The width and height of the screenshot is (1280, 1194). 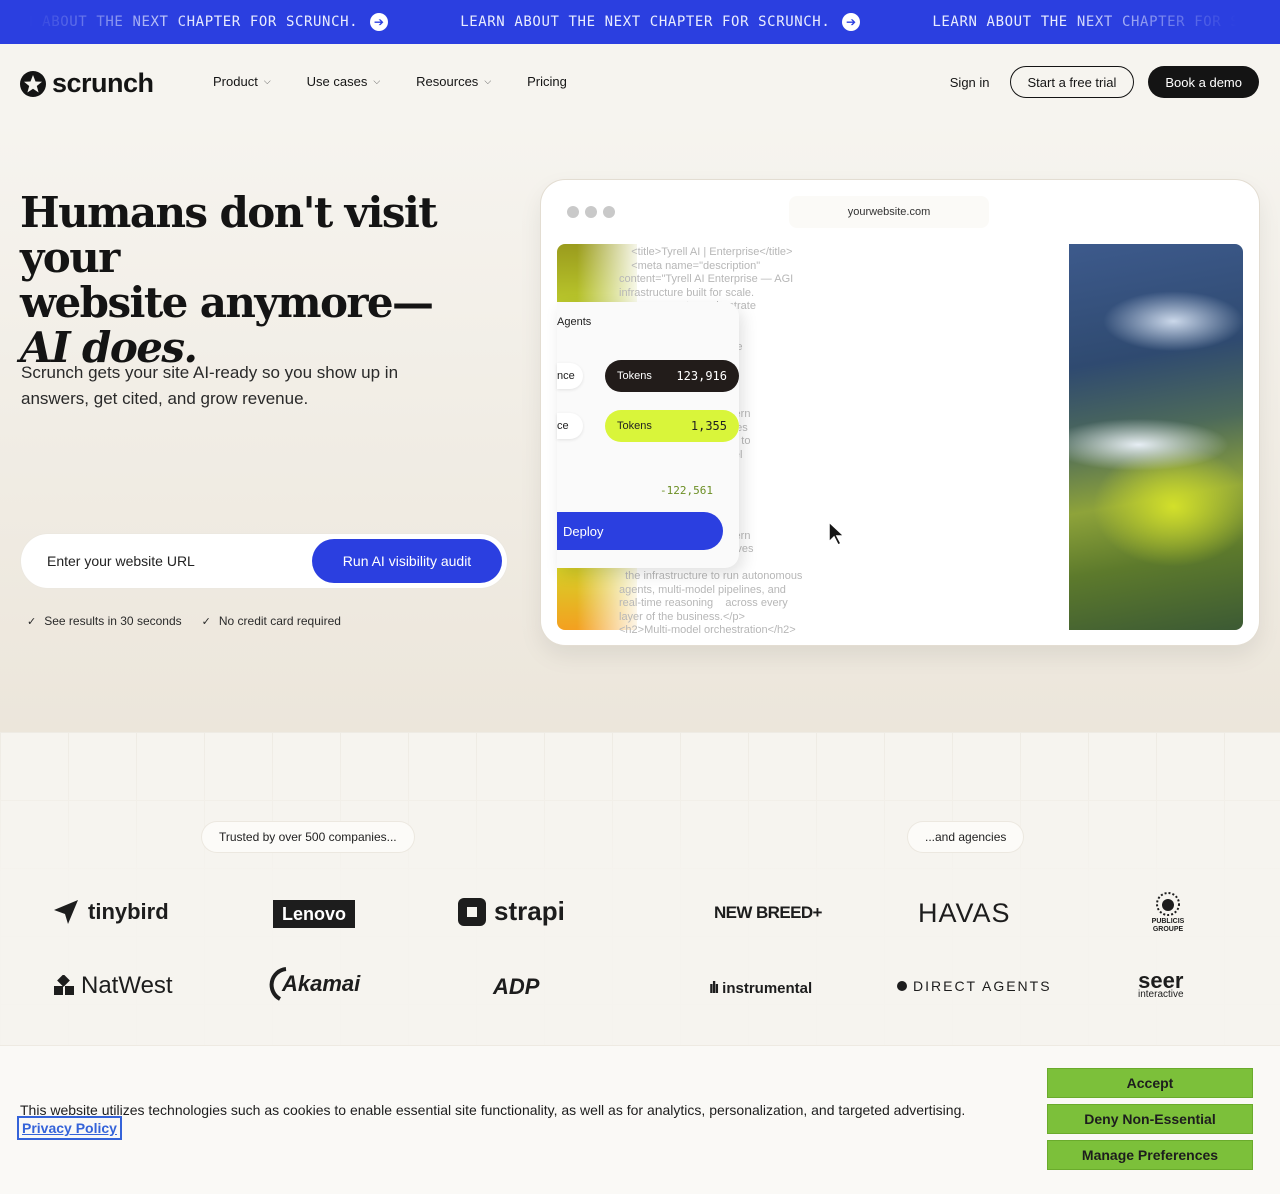 I want to click on logo-akamai: Akamai, so click(x=313, y=984).